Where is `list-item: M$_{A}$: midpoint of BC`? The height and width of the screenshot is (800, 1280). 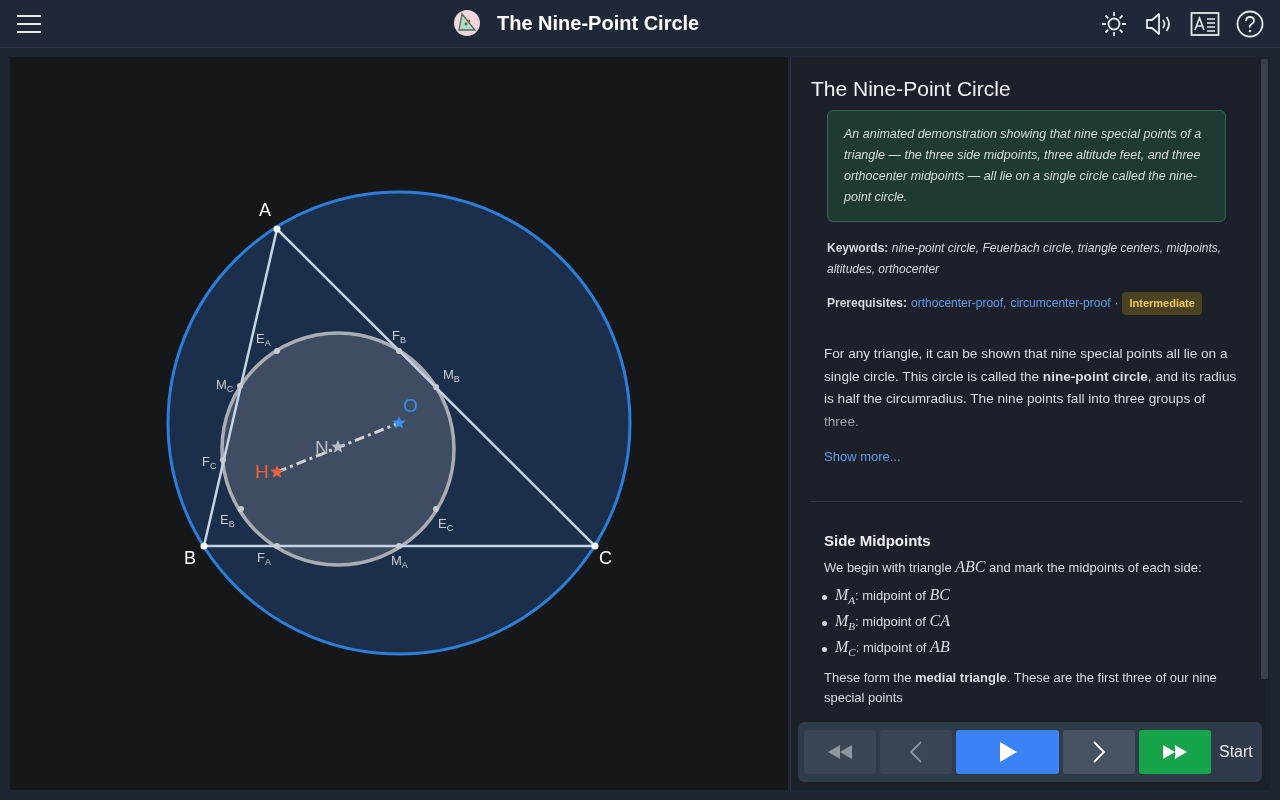
list-item: M$_{A}$: midpoint of BC is located at coordinates (892, 596).